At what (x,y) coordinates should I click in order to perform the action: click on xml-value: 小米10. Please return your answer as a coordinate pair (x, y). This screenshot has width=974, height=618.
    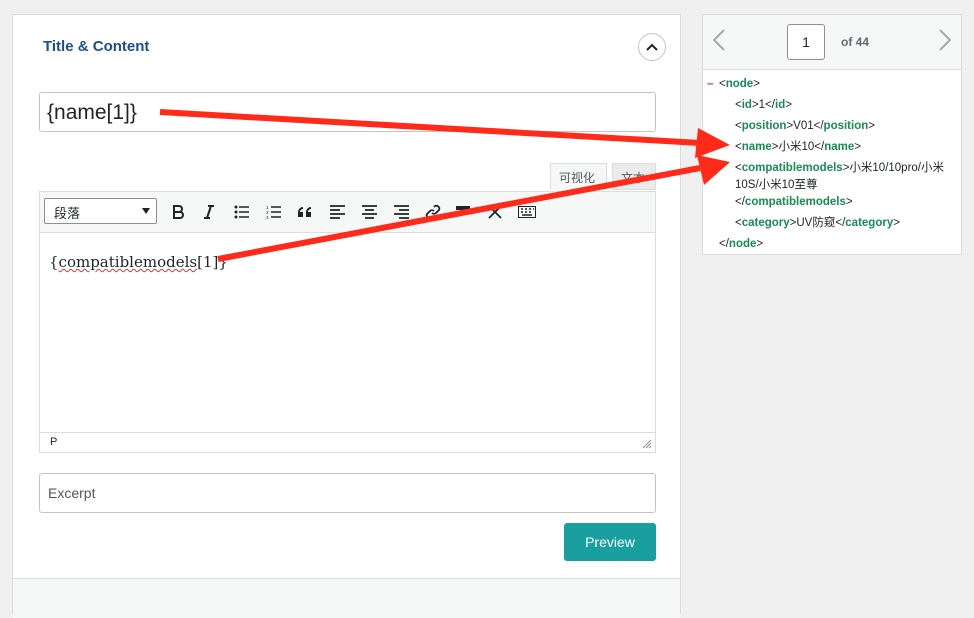
    Looking at the image, I should click on (796, 147).